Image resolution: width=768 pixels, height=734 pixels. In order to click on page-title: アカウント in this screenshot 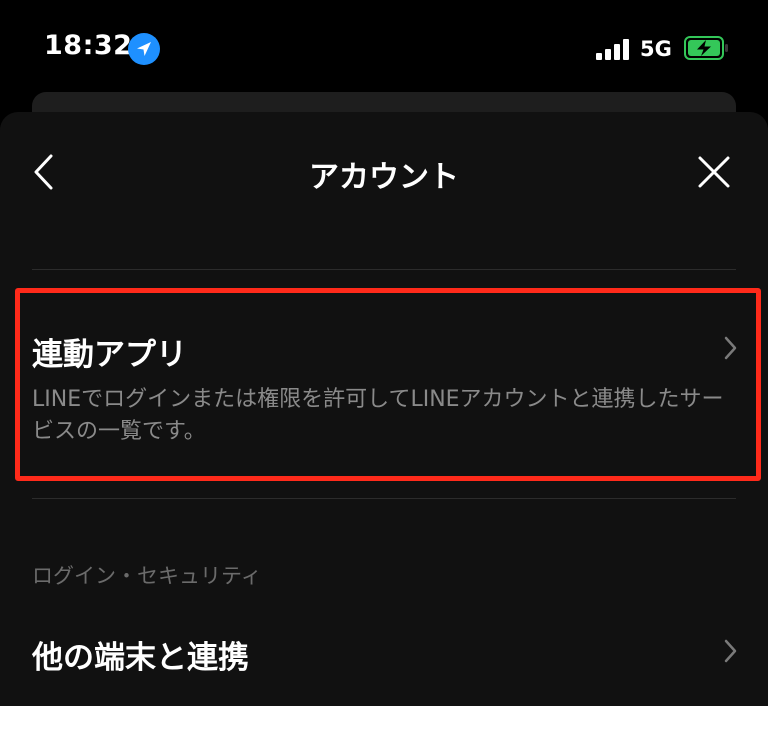, I will do `click(384, 177)`.